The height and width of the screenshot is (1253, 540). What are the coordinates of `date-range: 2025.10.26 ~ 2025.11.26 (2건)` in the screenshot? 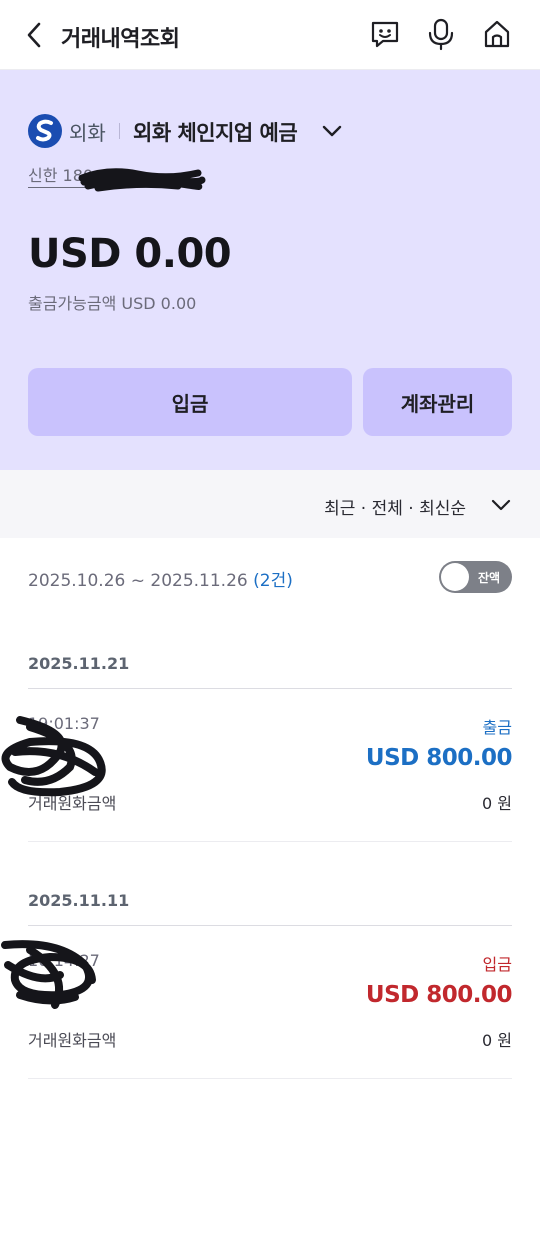 It's located at (160, 578).